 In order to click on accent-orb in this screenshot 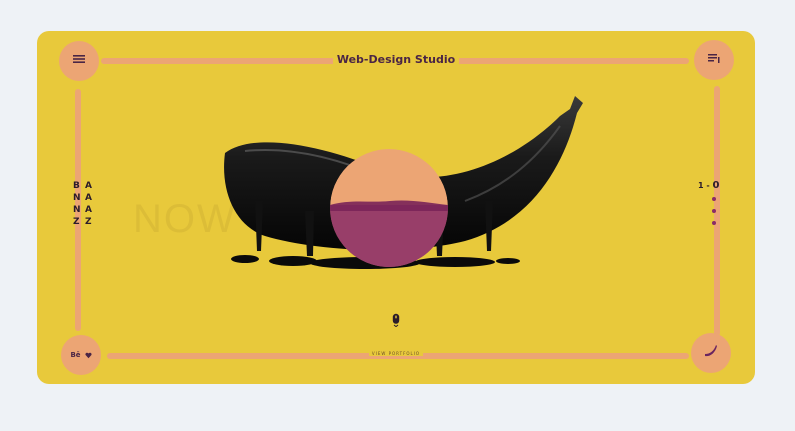, I will do `click(389, 208)`.